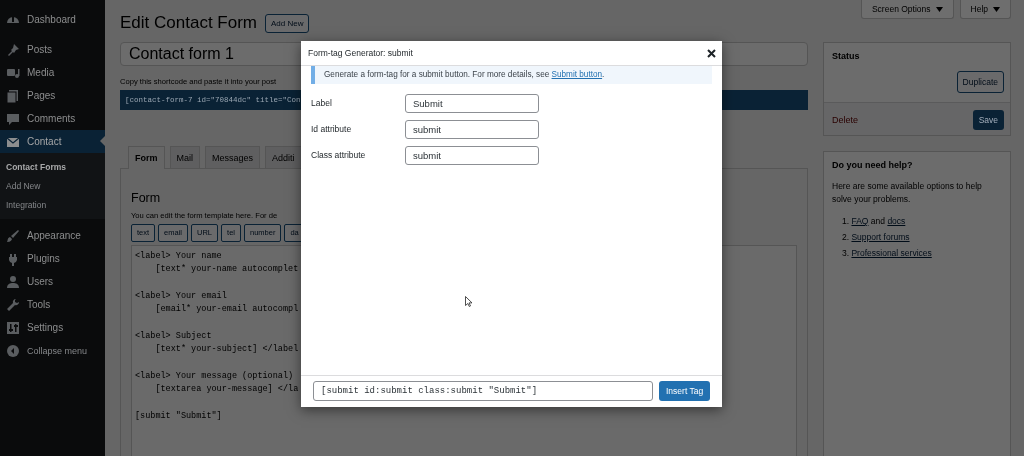 This screenshot has width=1024, height=456. What do you see at coordinates (178, 416) in the screenshot?
I see `code-line: [submit "Submit"]` at bounding box center [178, 416].